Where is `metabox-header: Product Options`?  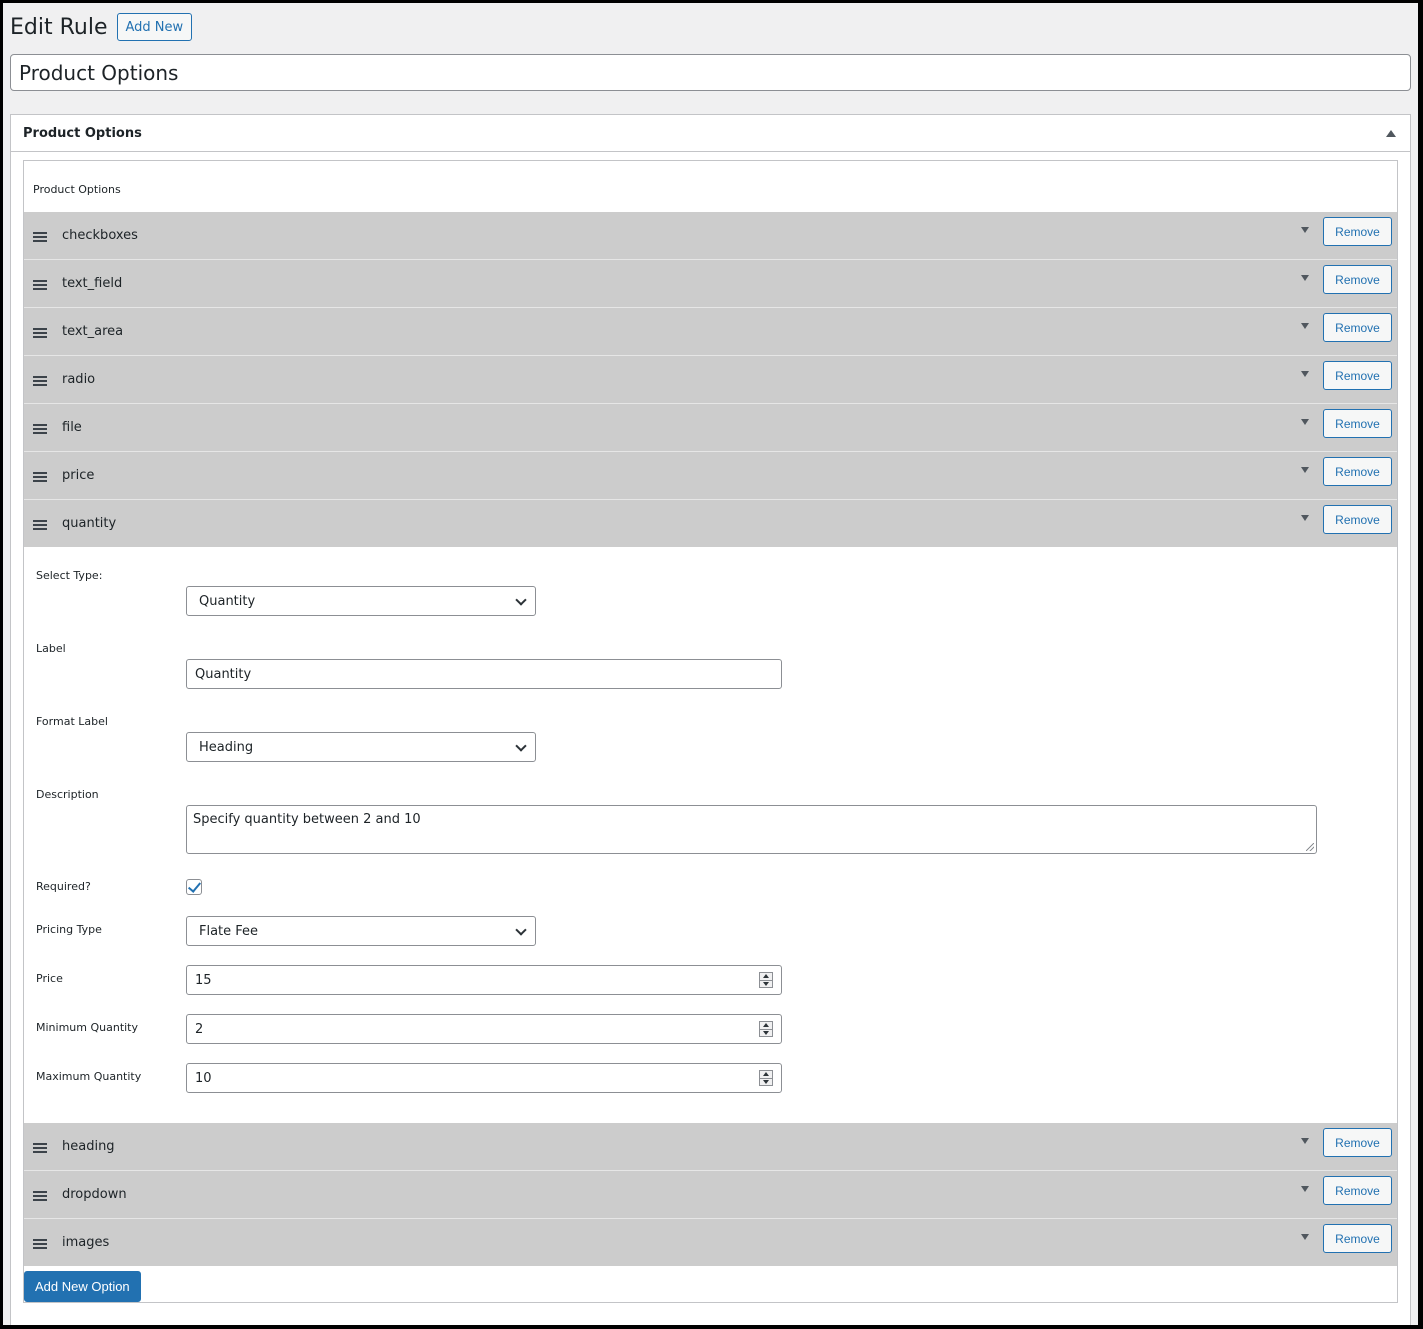 metabox-header: Product Options is located at coordinates (710, 133).